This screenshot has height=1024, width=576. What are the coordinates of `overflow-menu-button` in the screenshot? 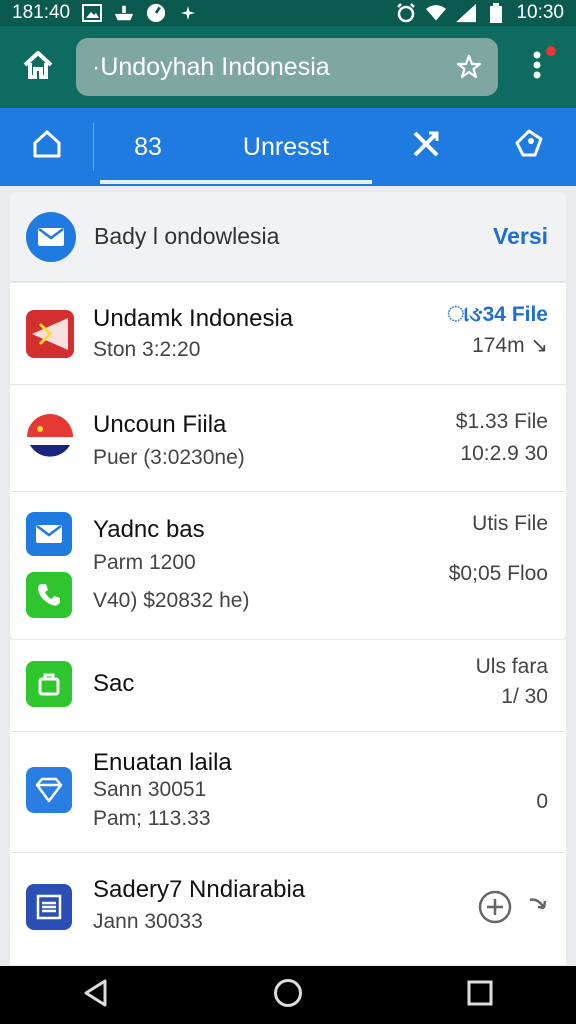 It's located at (537, 67).